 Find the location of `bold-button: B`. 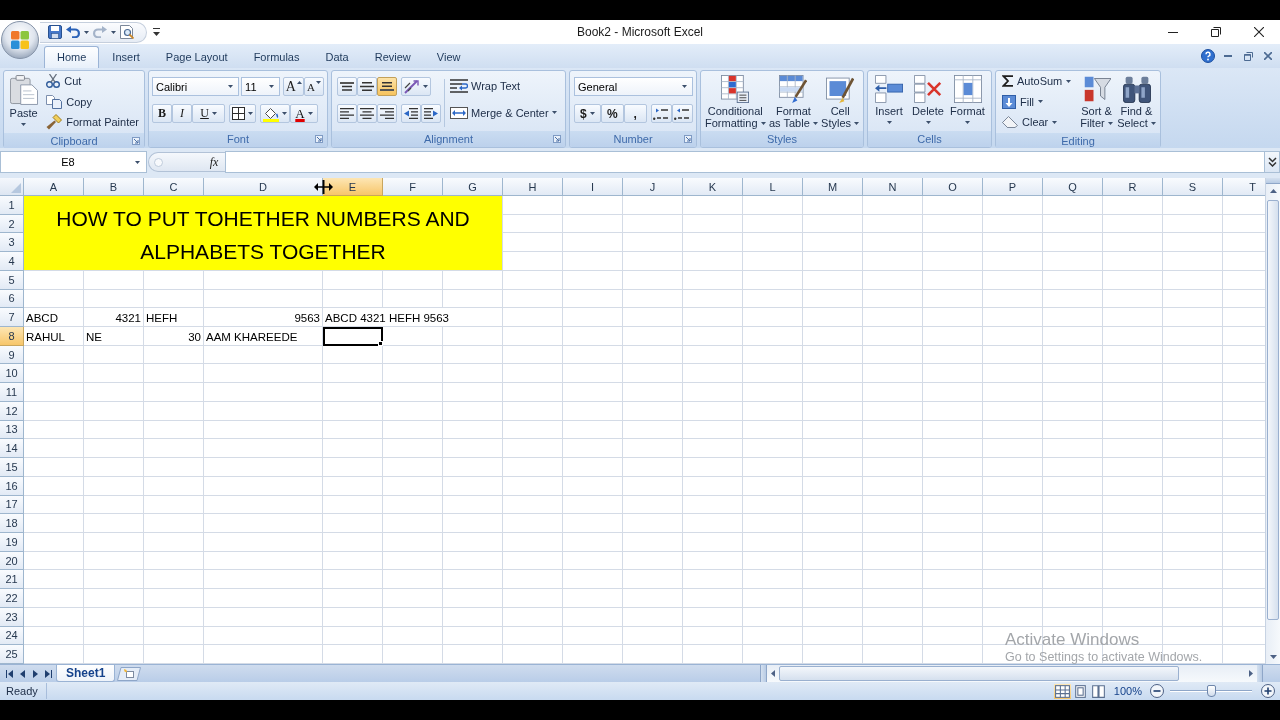

bold-button: B is located at coordinates (162, 113).